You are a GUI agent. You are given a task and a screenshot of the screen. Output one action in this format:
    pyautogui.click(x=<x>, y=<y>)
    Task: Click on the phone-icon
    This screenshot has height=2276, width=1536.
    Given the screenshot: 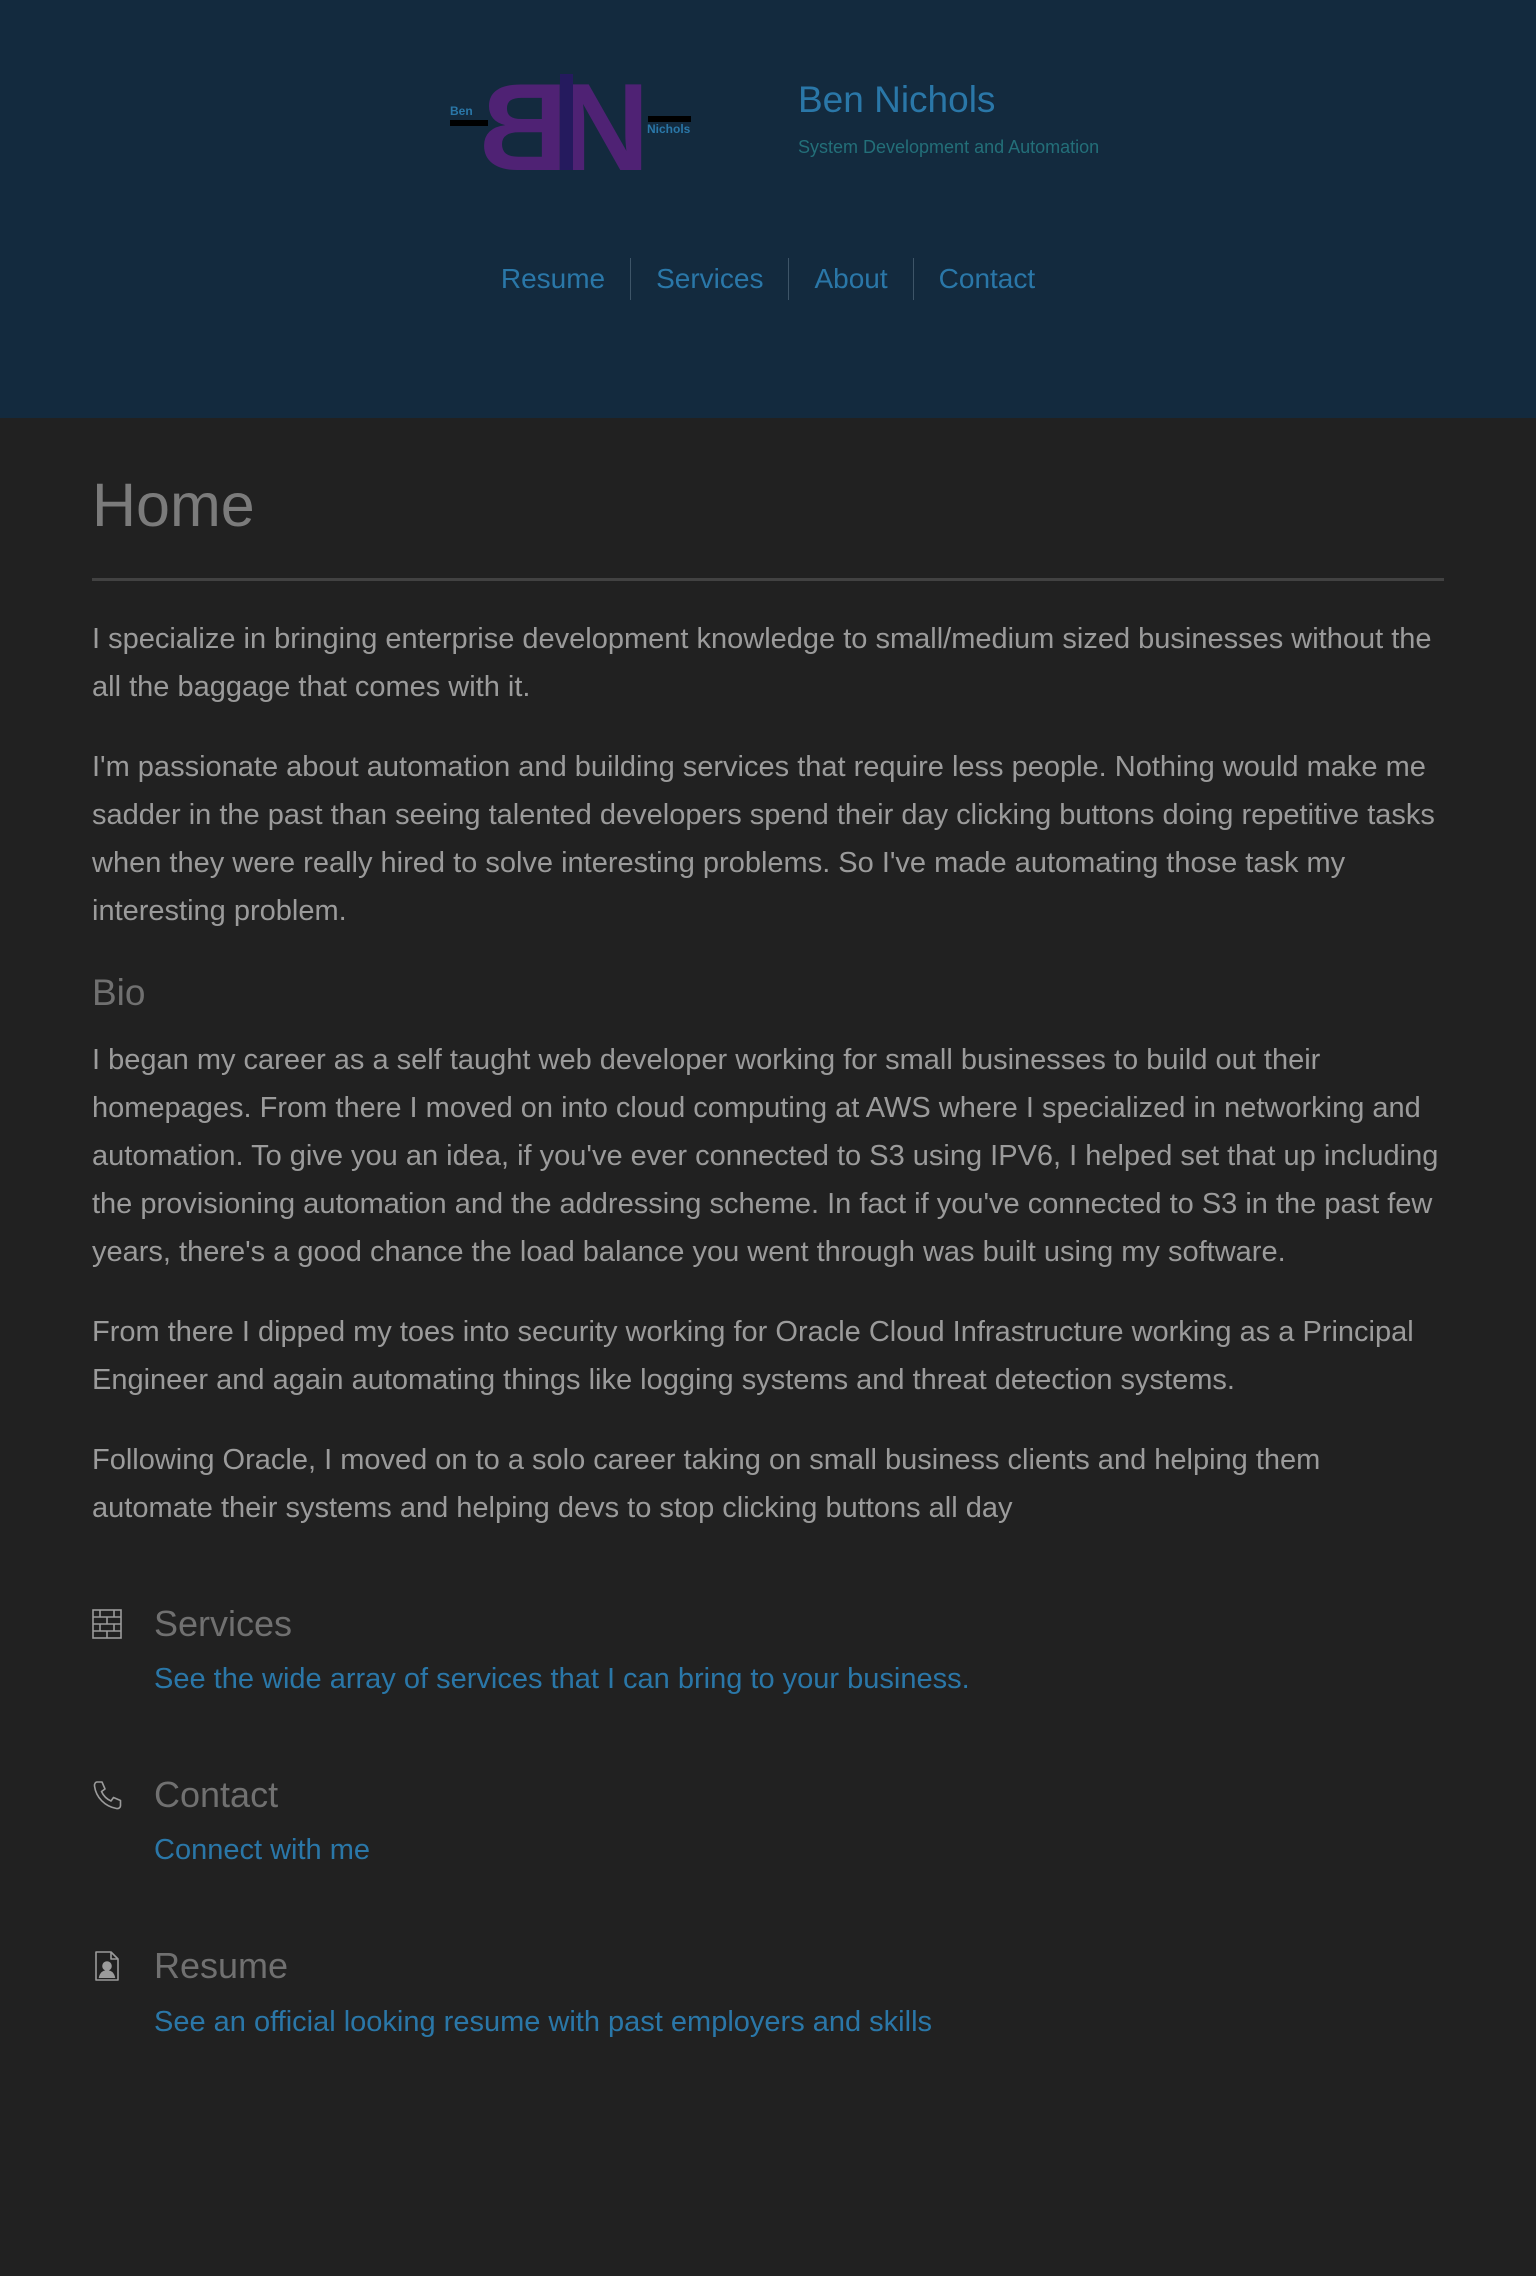 What is the action you would take?
    pyautogui.click(x=107, y=1795)
    